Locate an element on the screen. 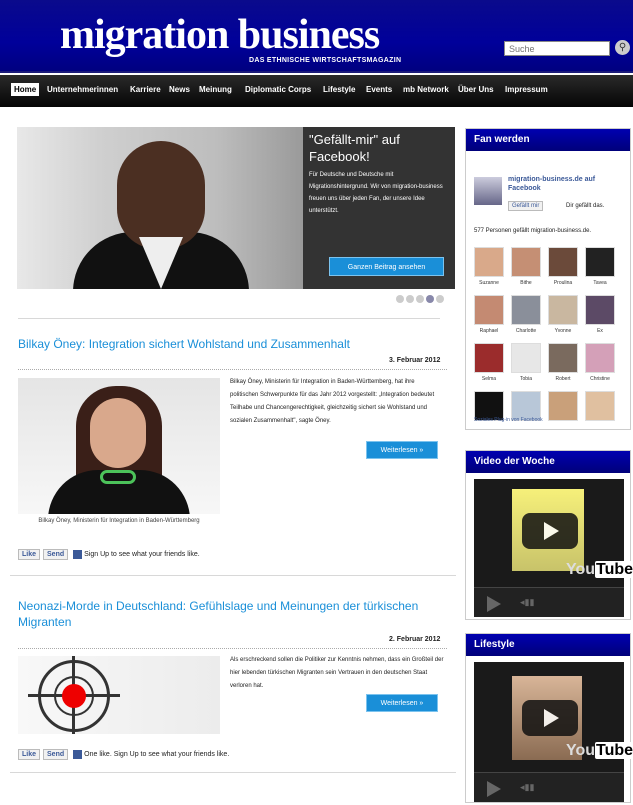 The width and height of the screenshot is (633, 805). nav-item-mb-network: mb Network is located at coordinates (426, 89).